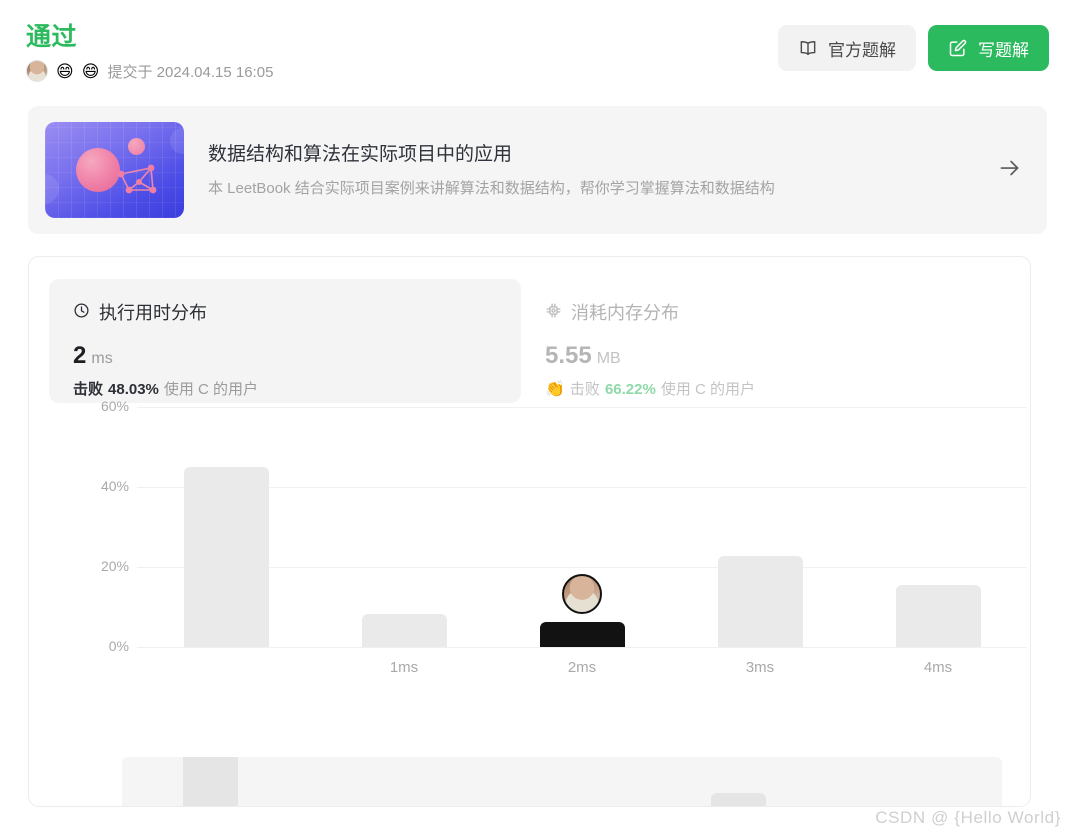  I want to click on header-actions: 官方题解 写题解, so click(913, 48).